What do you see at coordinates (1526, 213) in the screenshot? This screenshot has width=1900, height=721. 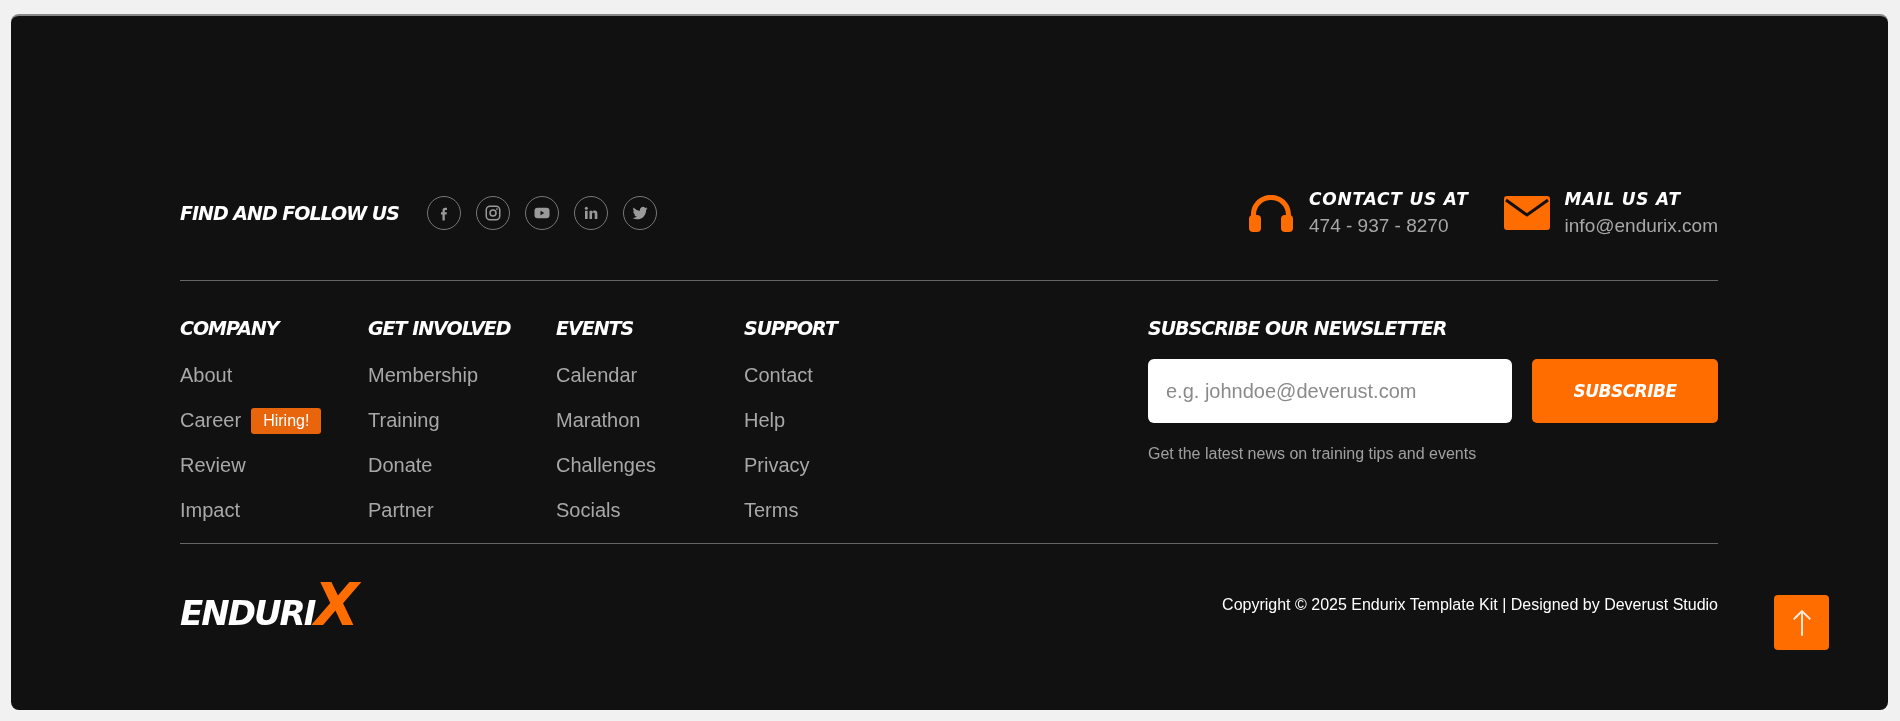 I see `envelope-icon` at bounding box center [1526, 213].